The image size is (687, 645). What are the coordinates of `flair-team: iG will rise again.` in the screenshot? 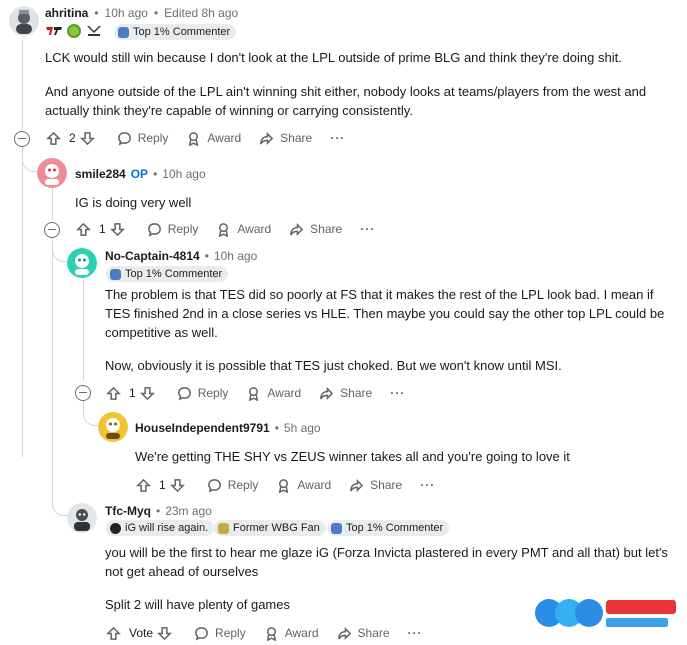 It's located at (160, 528).